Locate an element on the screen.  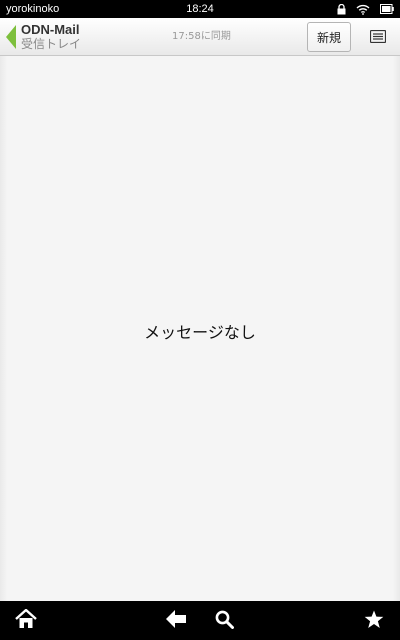
empty-message: メッセージなし is located at coordinates (200, 332).